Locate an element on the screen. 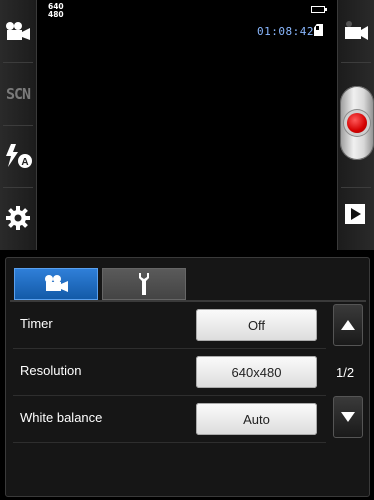  svg-text: A is located at coordinates (24, 162).